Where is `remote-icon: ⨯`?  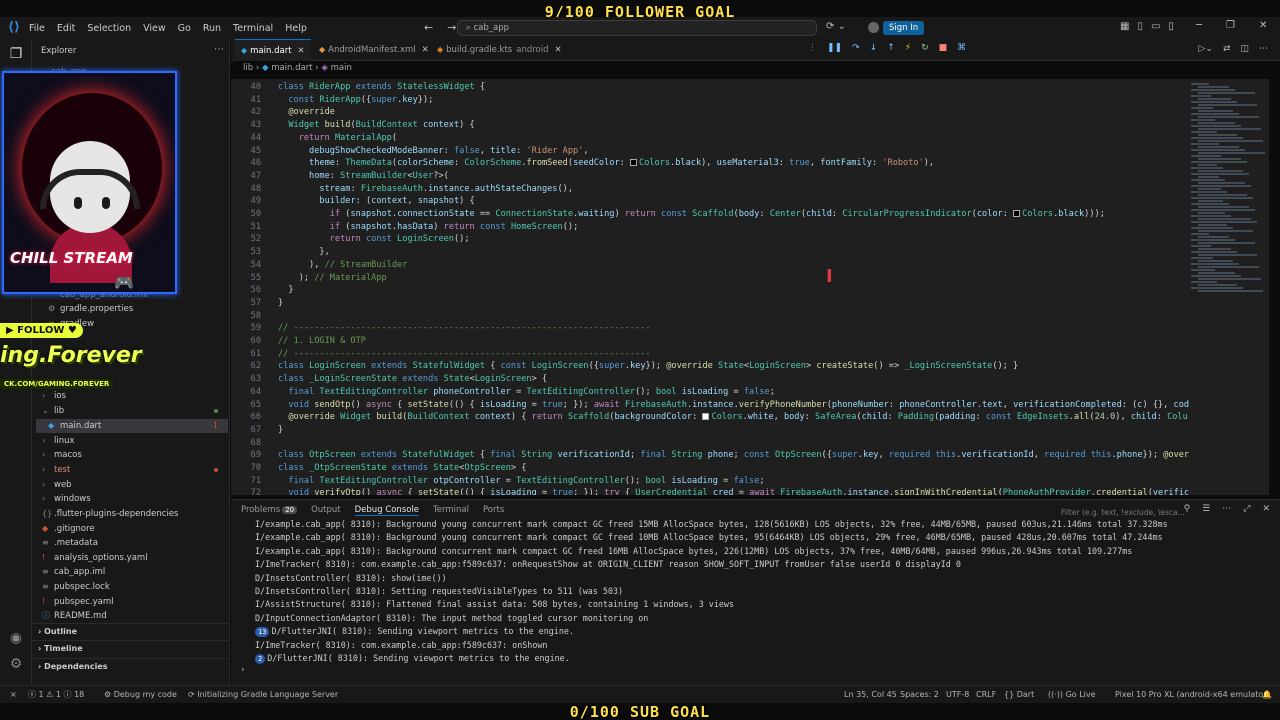
remote-icon: ⨯ is located at coordinates (13, 694).